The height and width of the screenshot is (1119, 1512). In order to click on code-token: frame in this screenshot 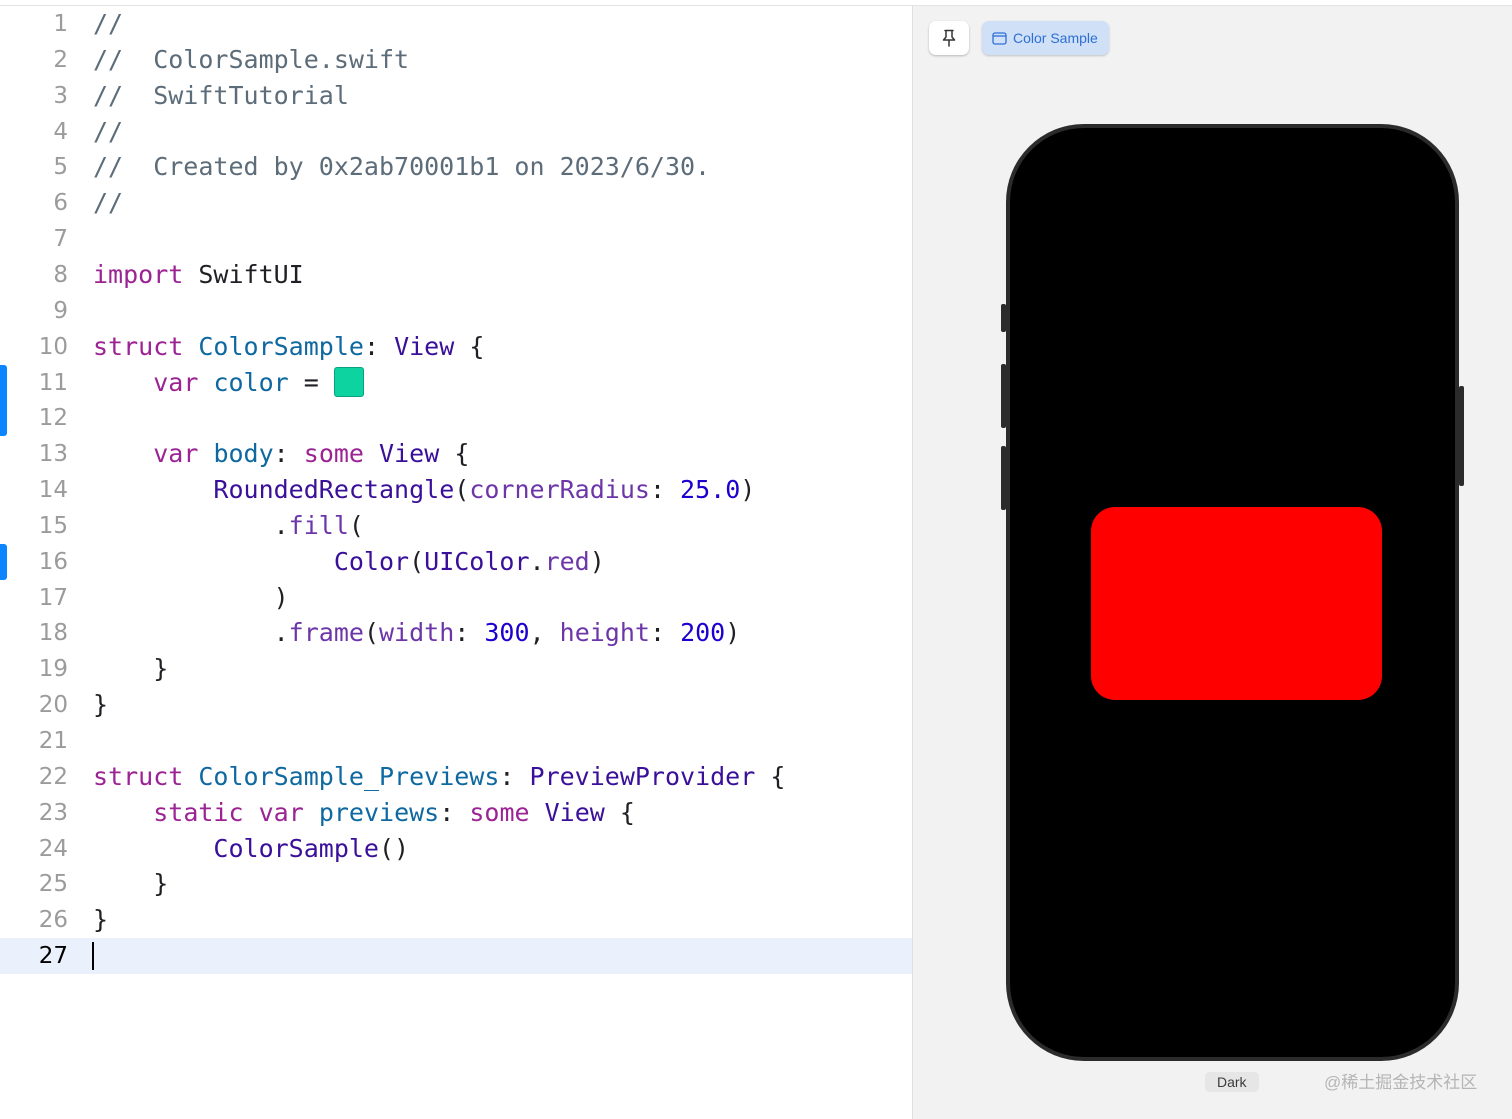, I will do `click(326, 633)`.